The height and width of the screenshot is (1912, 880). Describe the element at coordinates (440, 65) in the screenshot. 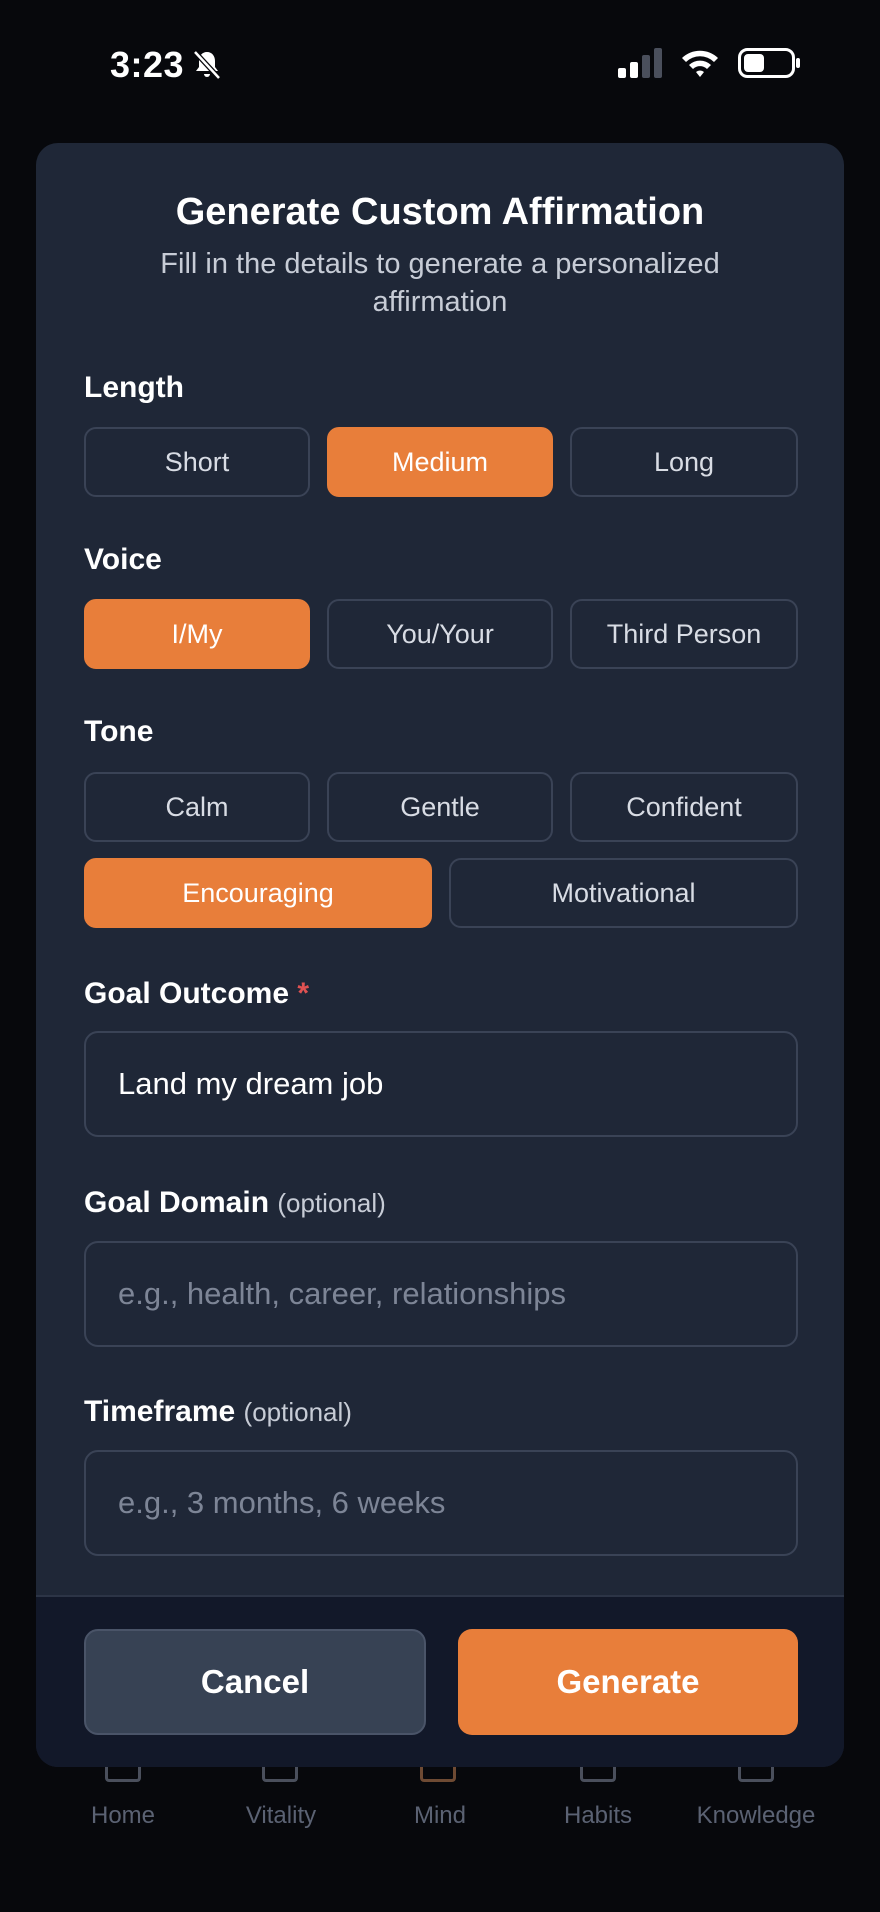

I see `status-bar: 3:23` at that location.